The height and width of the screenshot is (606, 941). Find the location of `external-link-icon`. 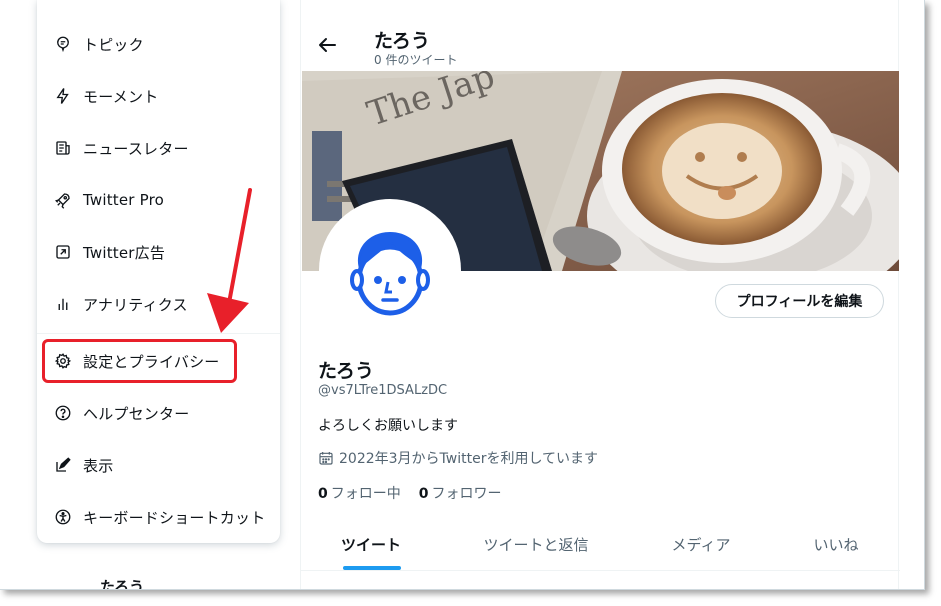

external-link-icon is located at coordinates (63, 252).